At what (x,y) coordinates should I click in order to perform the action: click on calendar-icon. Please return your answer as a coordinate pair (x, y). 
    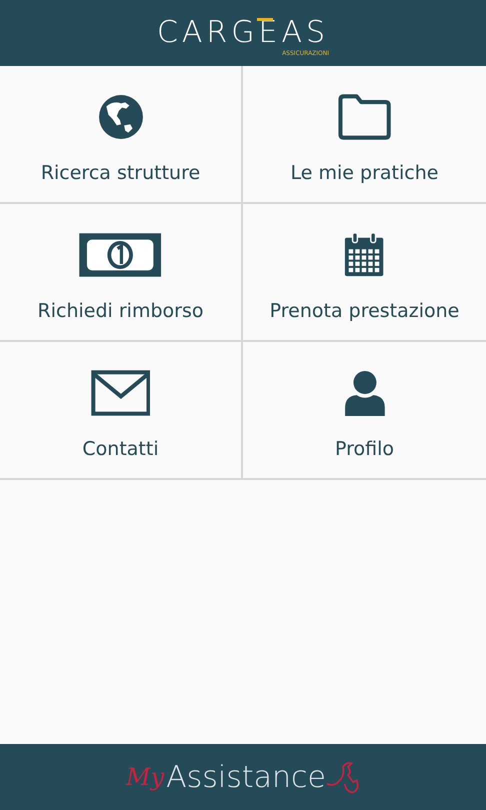
    Looking at the image, I should click on (364, 255).